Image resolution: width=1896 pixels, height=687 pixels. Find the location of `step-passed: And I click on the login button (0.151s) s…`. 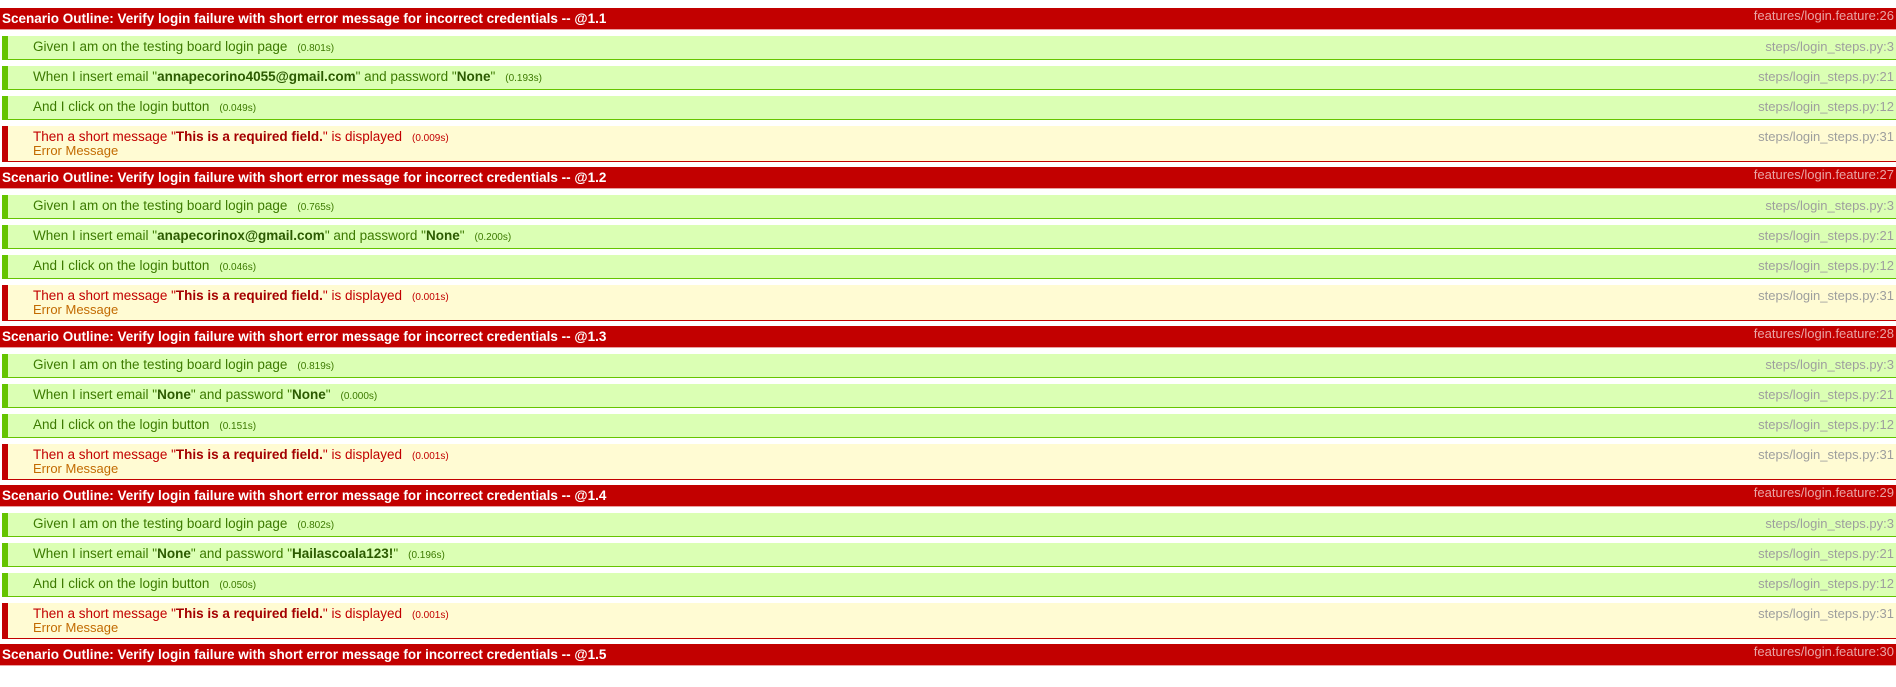

step-passed: And I click on the login button (0.151s) s… is located at coordinates (949, 426).